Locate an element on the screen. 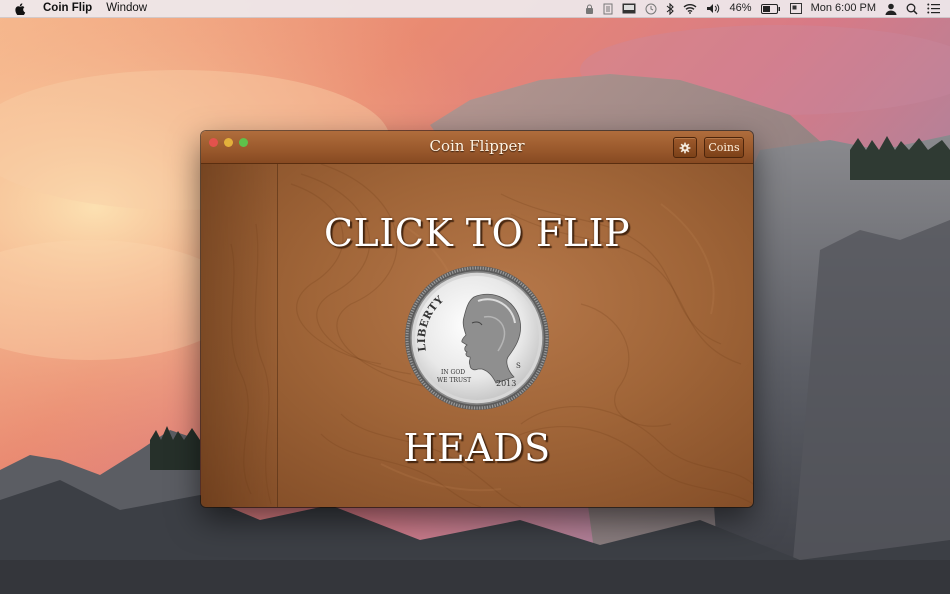 The image size is (950, 594). wifi-icon is located at coordinates (689, 8).